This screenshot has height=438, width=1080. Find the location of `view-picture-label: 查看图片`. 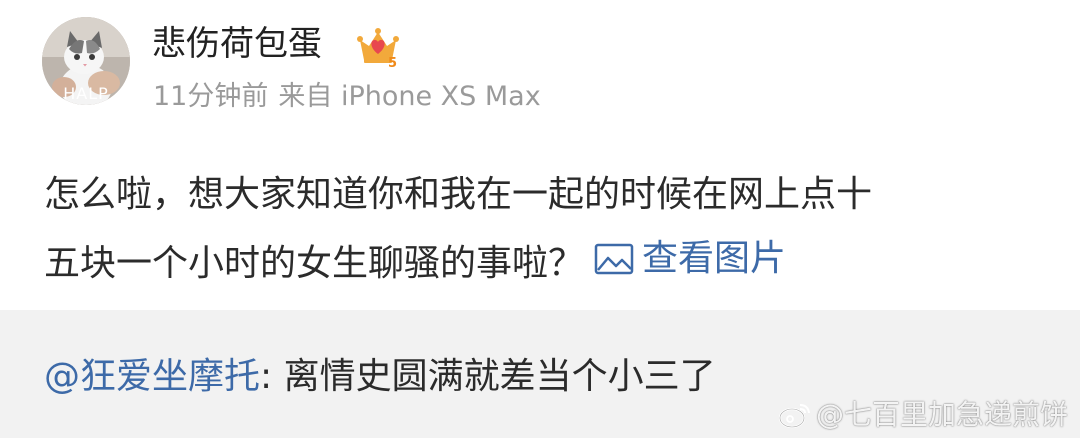

view-picture-label: 查看图片 is located at coordinates (714, 258).